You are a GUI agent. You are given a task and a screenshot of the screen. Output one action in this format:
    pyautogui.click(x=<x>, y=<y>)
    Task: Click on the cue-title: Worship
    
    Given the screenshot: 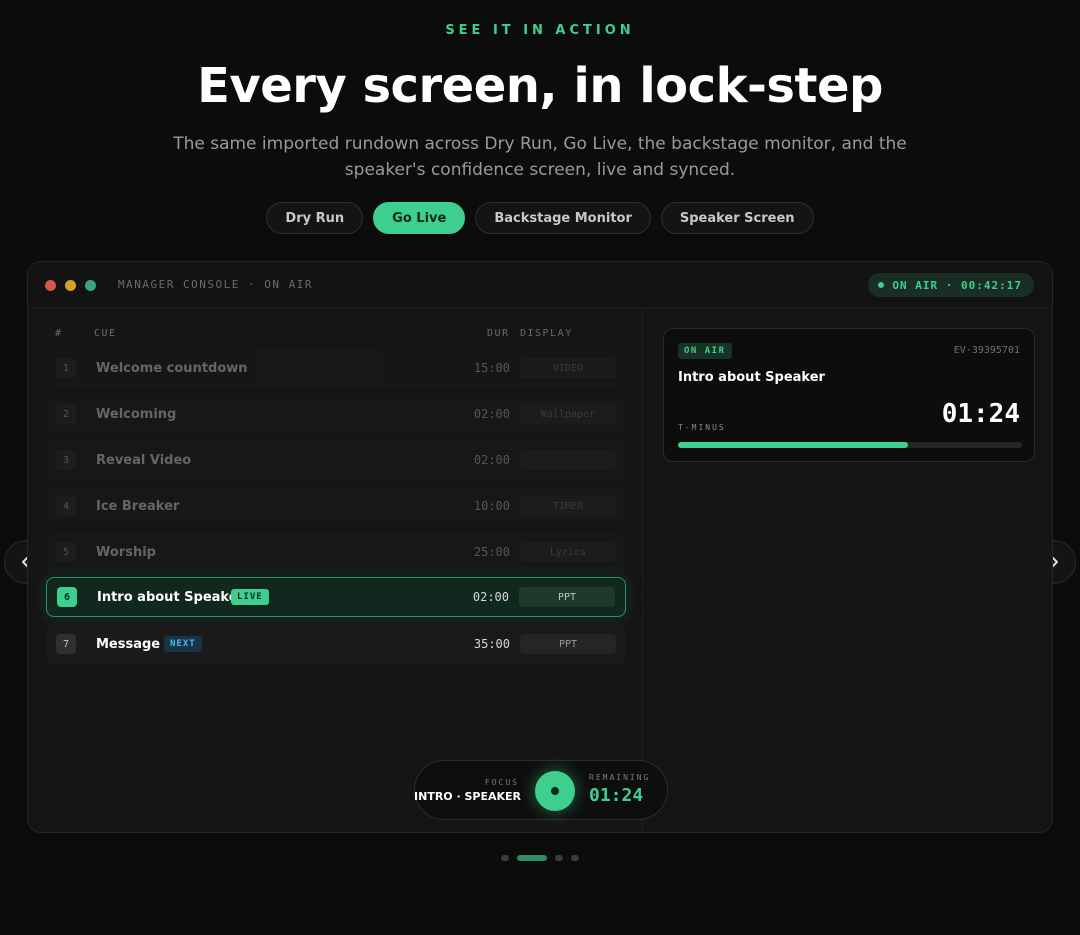 What is the action you would take?
    pyautogui.click(x=126, y=552)
    